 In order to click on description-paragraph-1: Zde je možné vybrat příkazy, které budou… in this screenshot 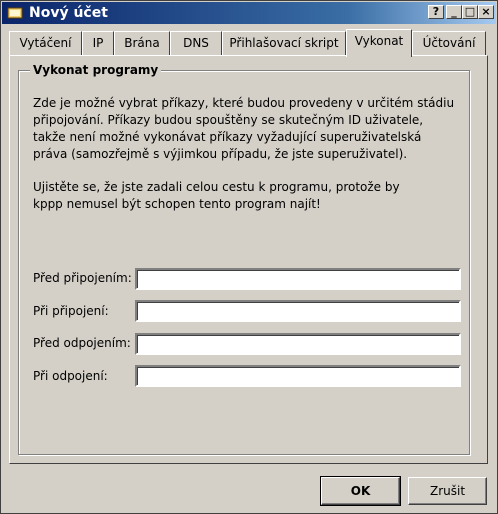, I will do `click(244, 128)`.